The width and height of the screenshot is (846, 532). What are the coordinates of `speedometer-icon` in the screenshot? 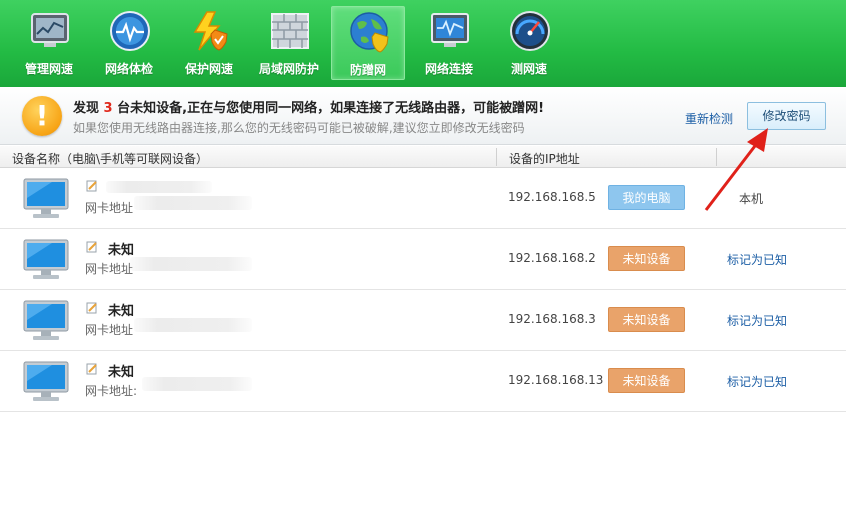 It's located at (530, 31).